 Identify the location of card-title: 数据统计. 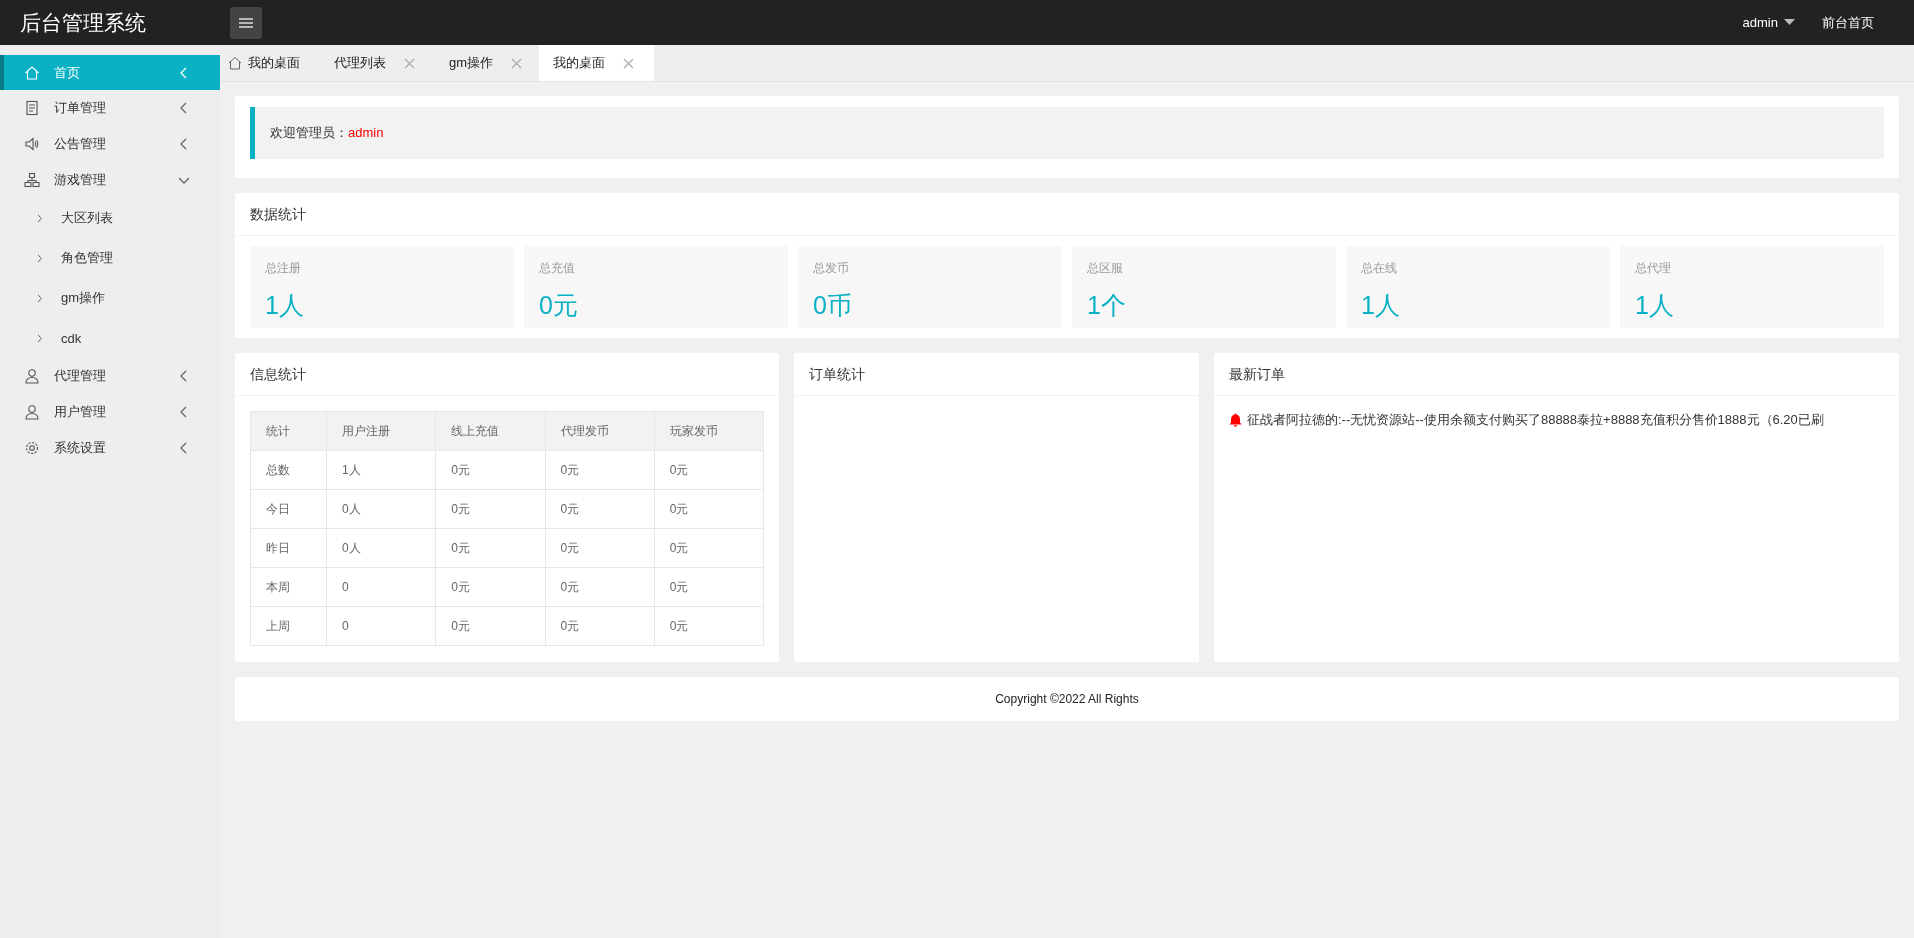
(1067, 214).